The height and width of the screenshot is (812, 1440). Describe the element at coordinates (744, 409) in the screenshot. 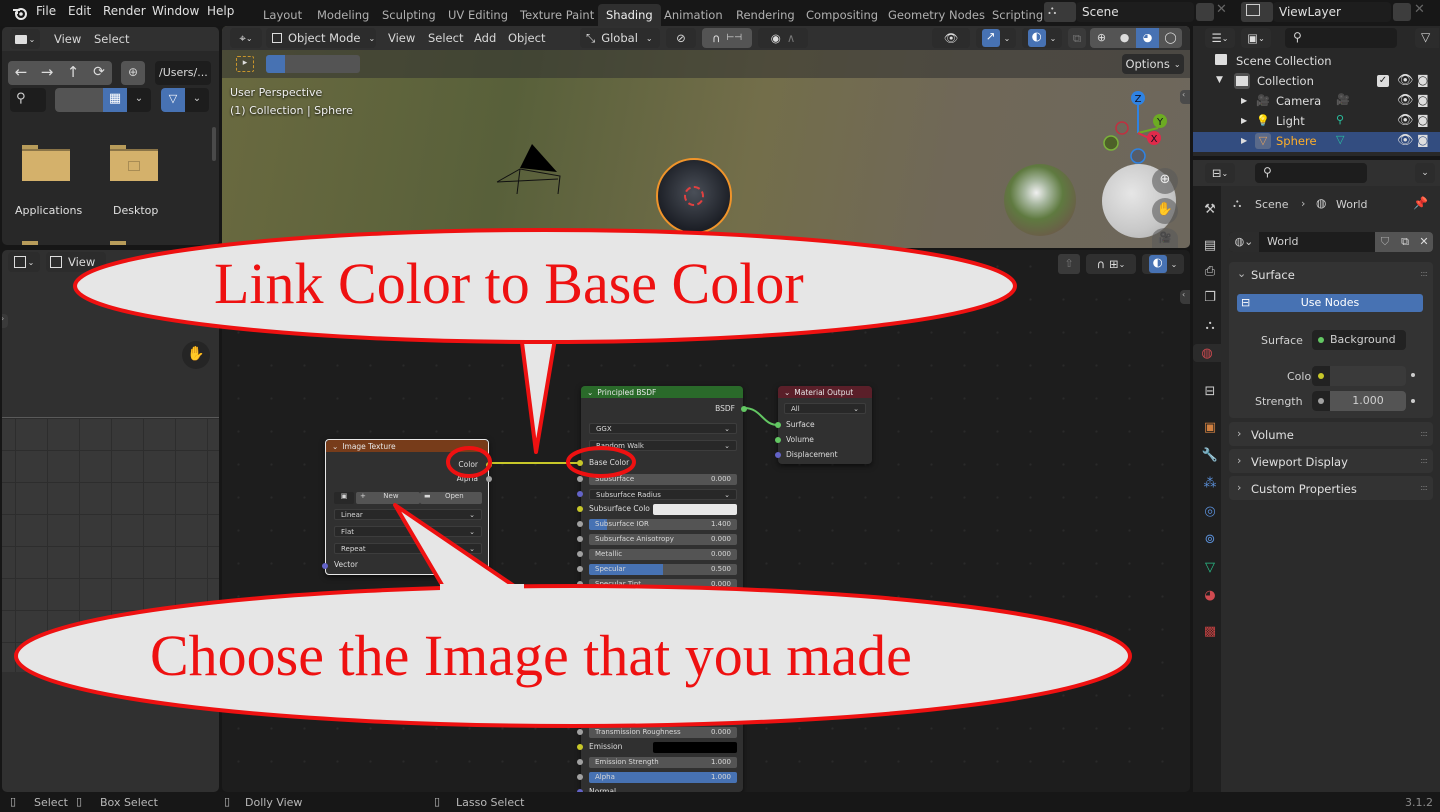

I see `output-bsdf-socket` at that location.